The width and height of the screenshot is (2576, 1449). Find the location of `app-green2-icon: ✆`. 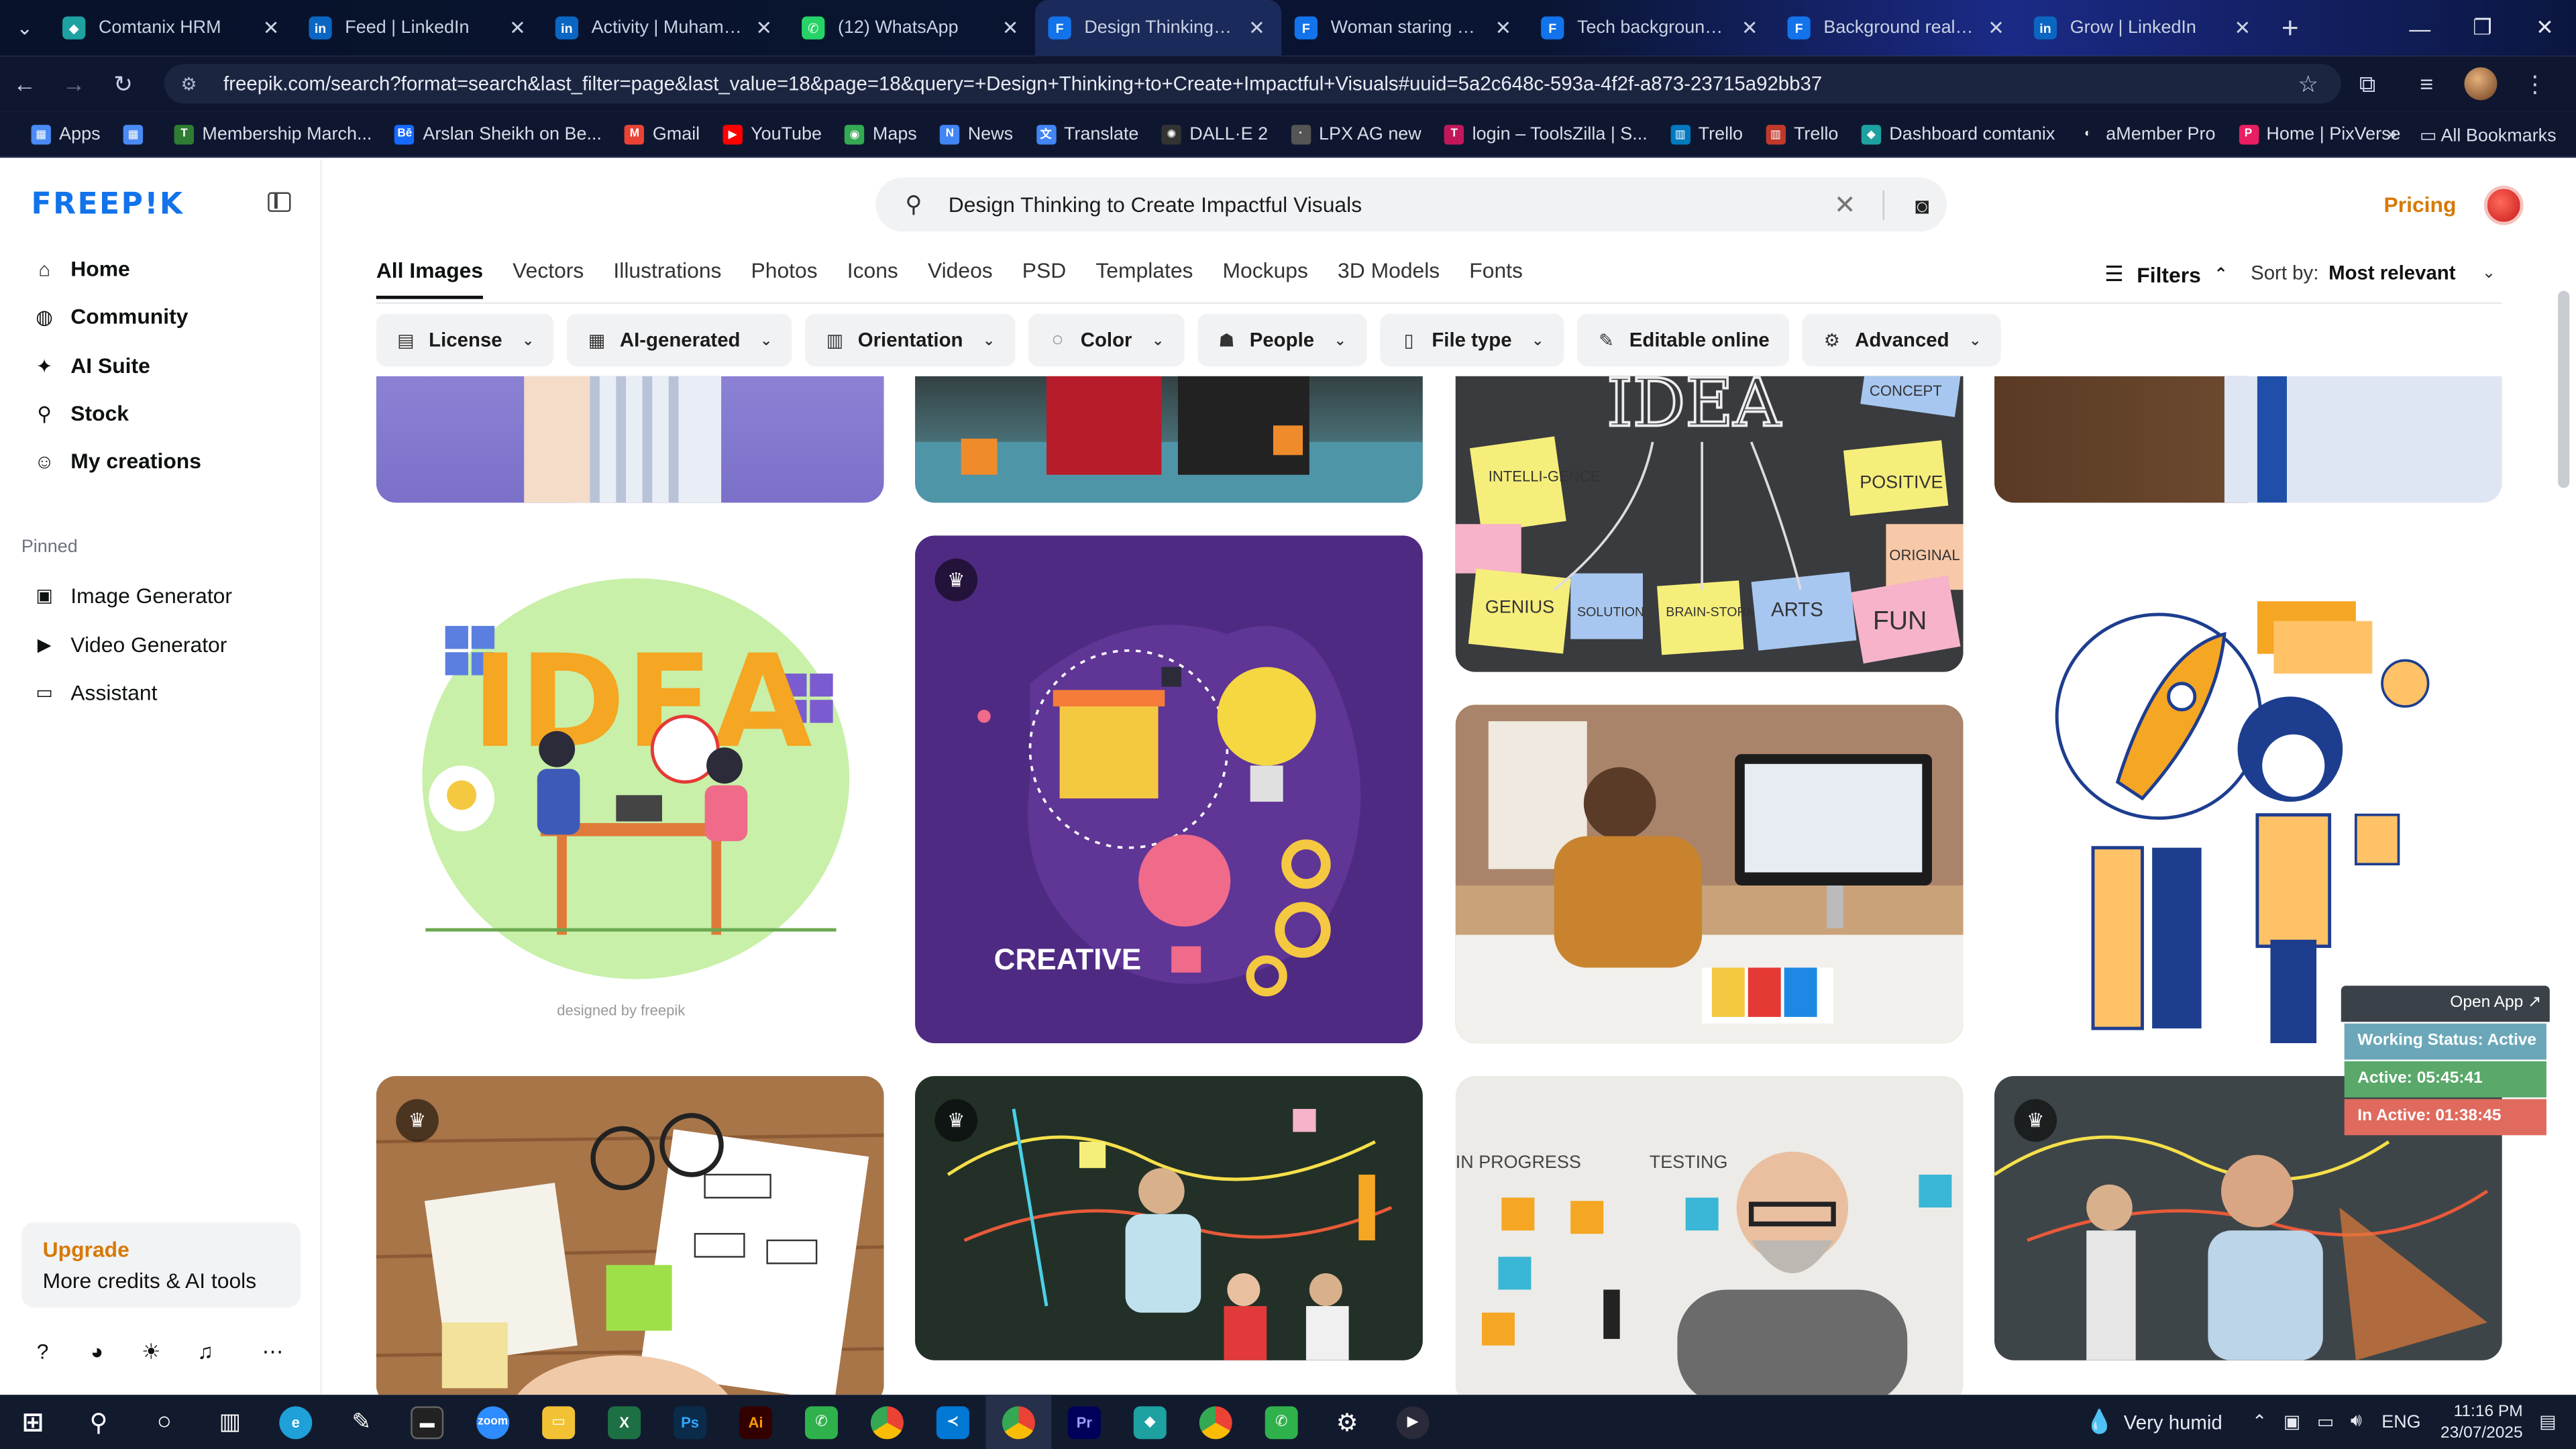

app-green2-icon: ✆ is located at coordinates (1281, 1422).